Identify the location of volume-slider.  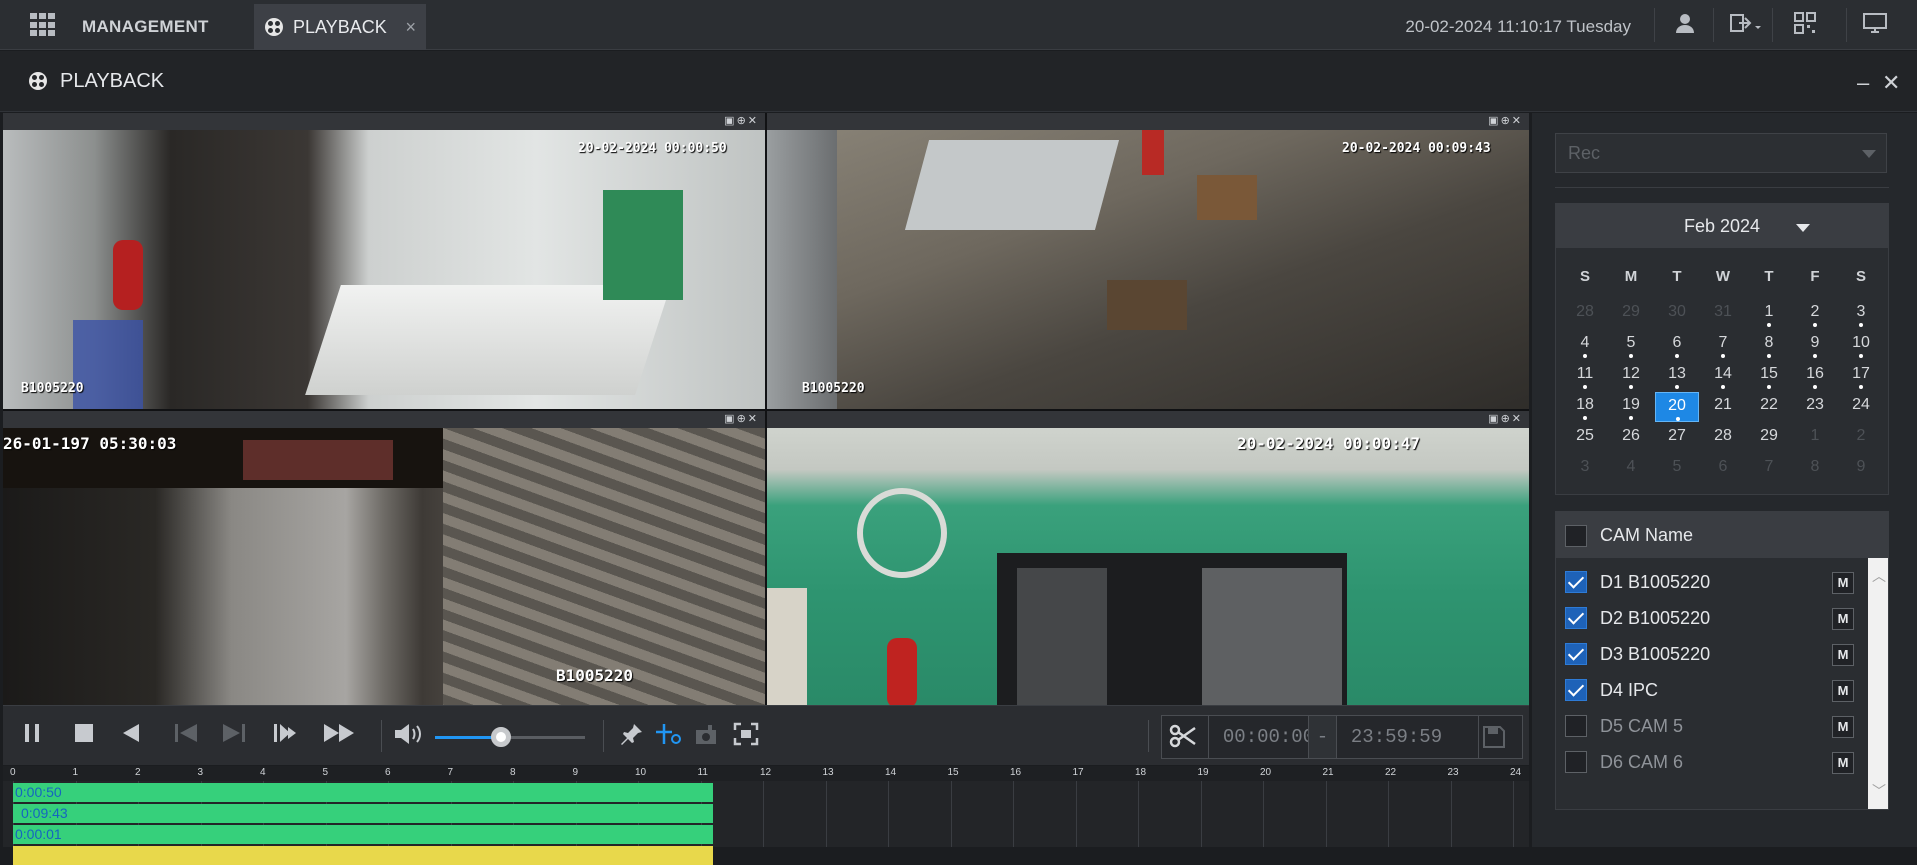
(510, 737).